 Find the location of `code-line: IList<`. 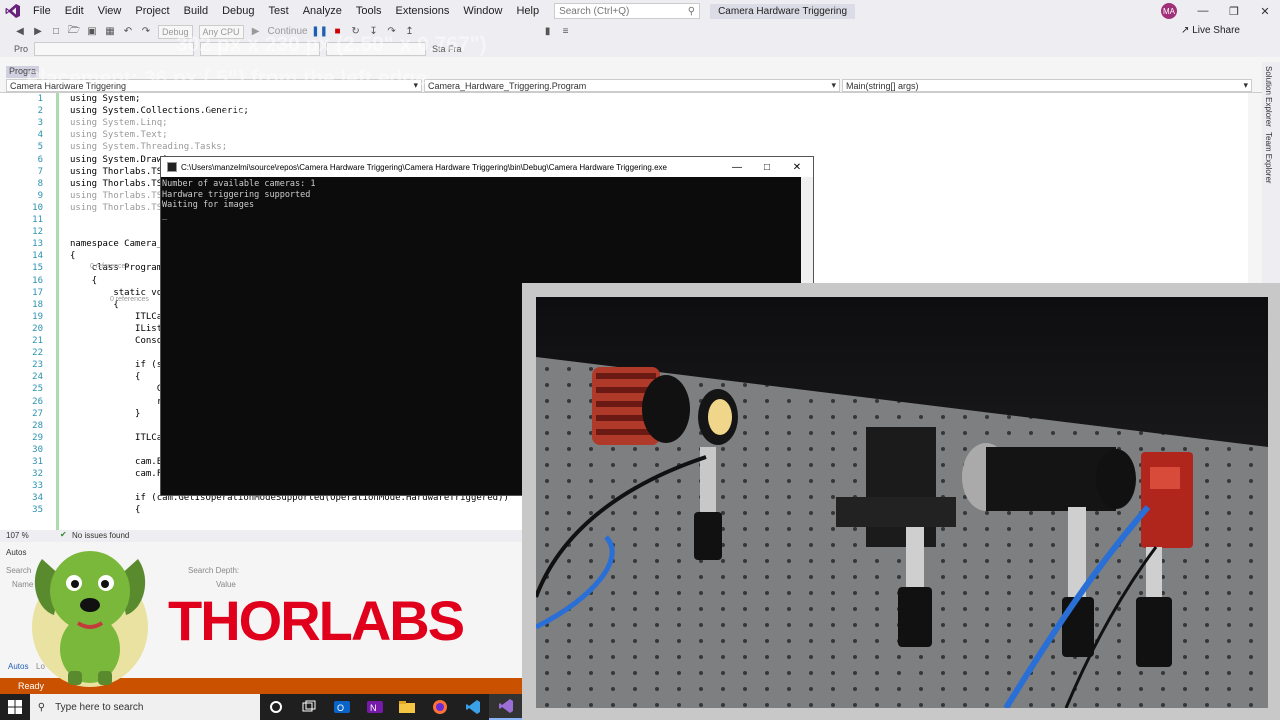

code-line: IList< is located at coordinates (119, 329).